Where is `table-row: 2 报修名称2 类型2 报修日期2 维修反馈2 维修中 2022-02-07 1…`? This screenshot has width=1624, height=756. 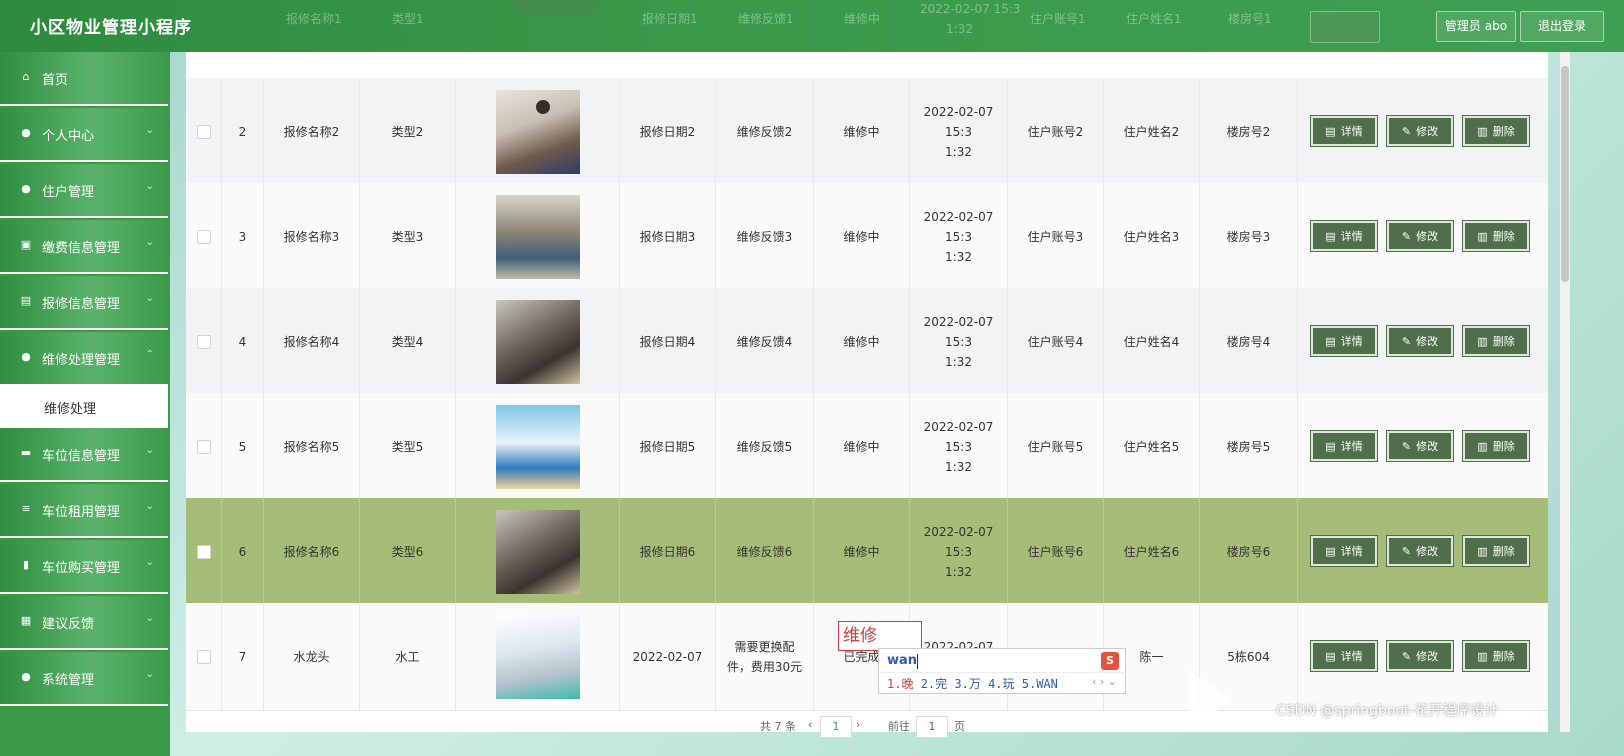
table-row: 2 报修名称2 类型2 报修日期2 维修反馈2 维修中 2022-02-07 1… is located at coordinates (867, 132).